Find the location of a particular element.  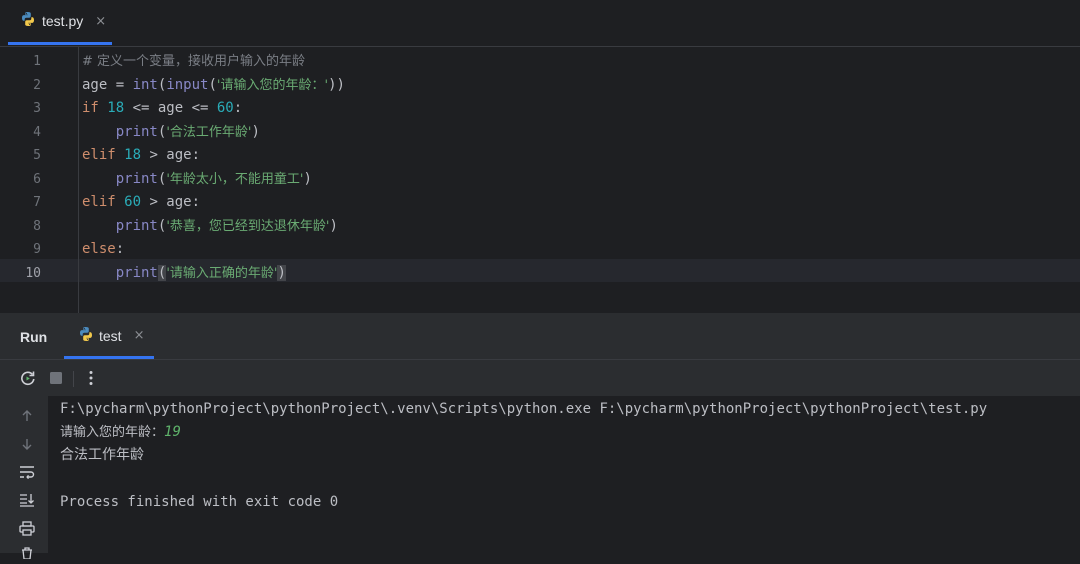

code-line: # 定义一个变量，接收用户输入的年龄 is located at coordinates (193, 61).